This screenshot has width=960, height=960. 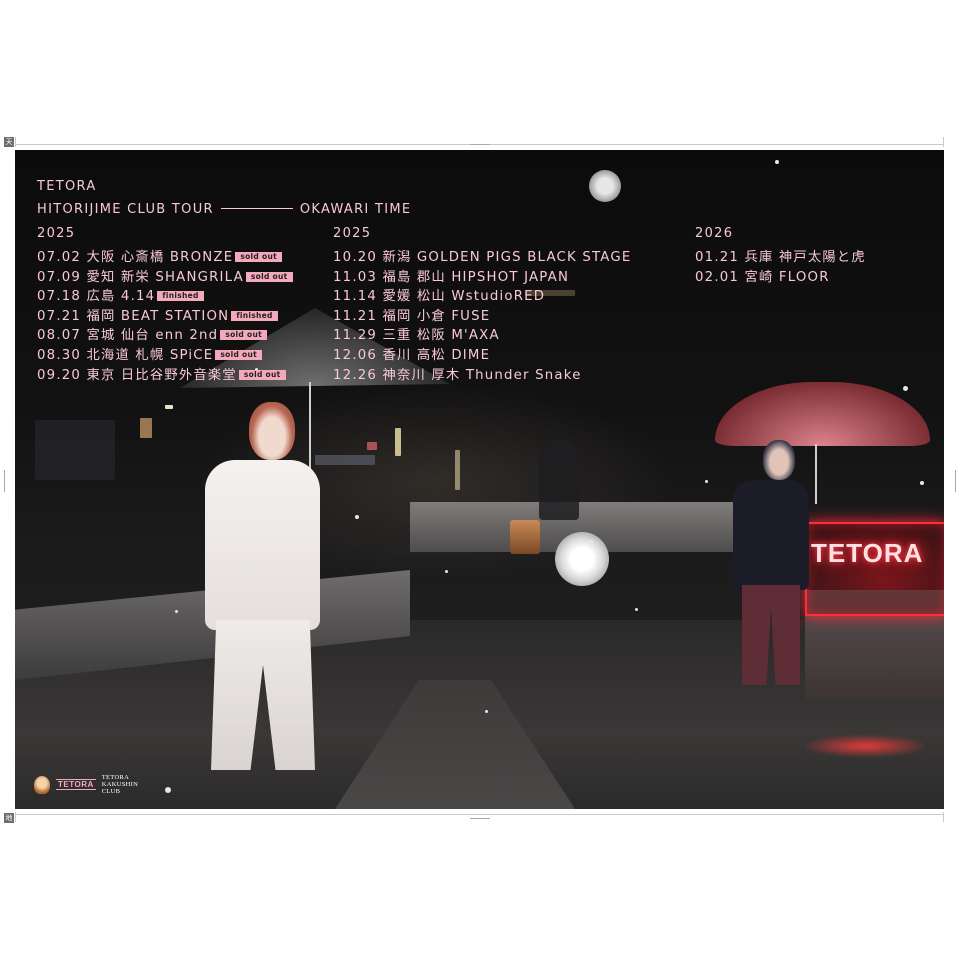 What do you see at coordinates (262, 545) in the screenshot?
I see `person-left-body` at bounding box center [262, 545].